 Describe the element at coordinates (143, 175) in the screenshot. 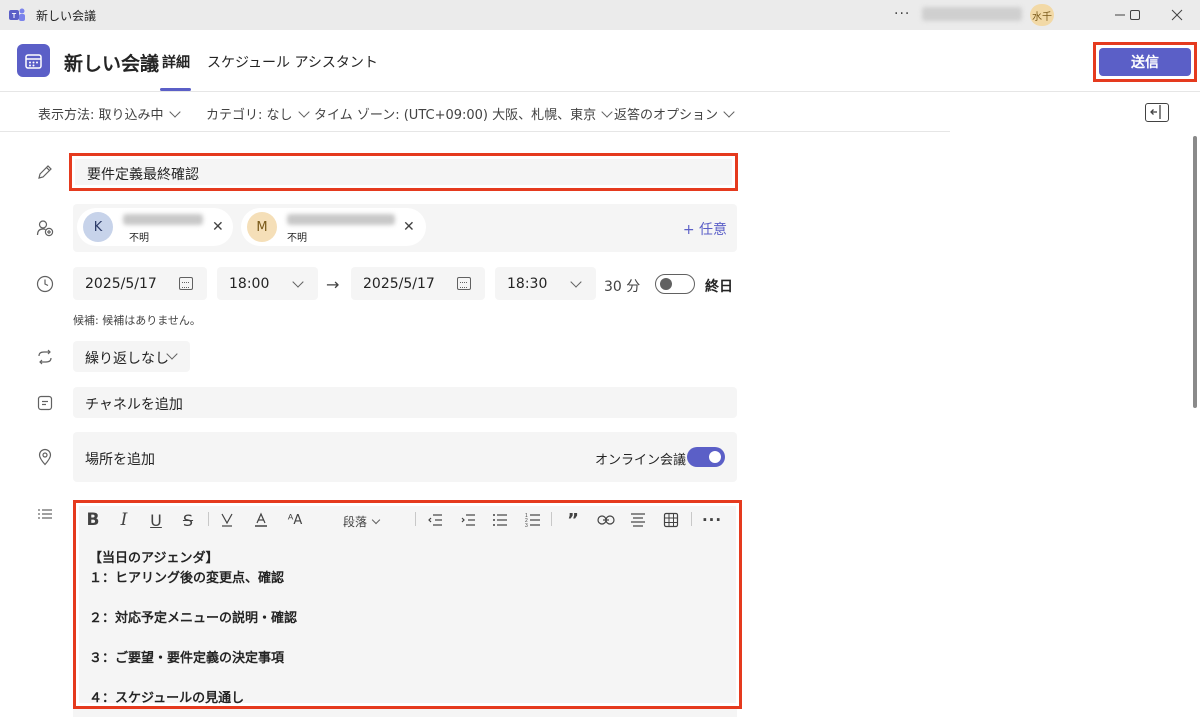

I see `meeting-title-value: 要件定義最終確認` at that location.